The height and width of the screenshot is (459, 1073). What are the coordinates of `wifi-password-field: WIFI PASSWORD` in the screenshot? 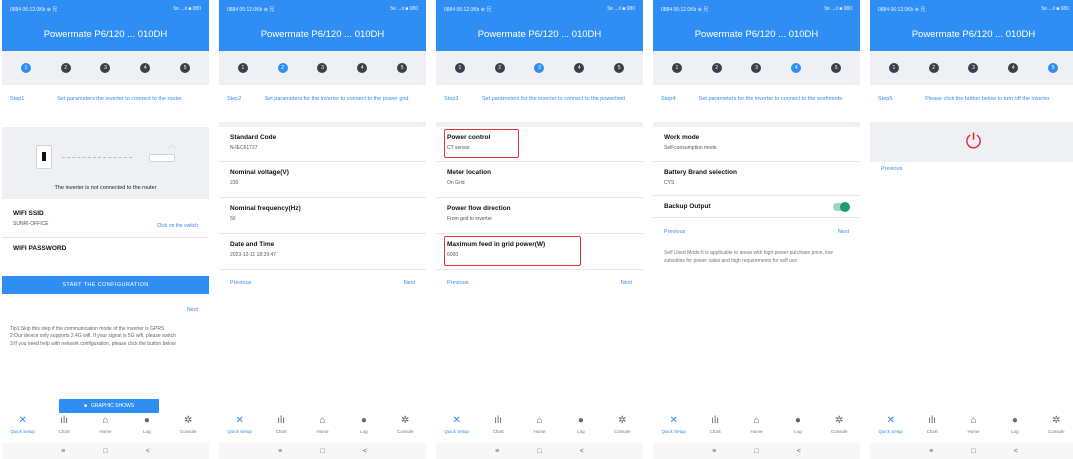 It's located at (105, 252).